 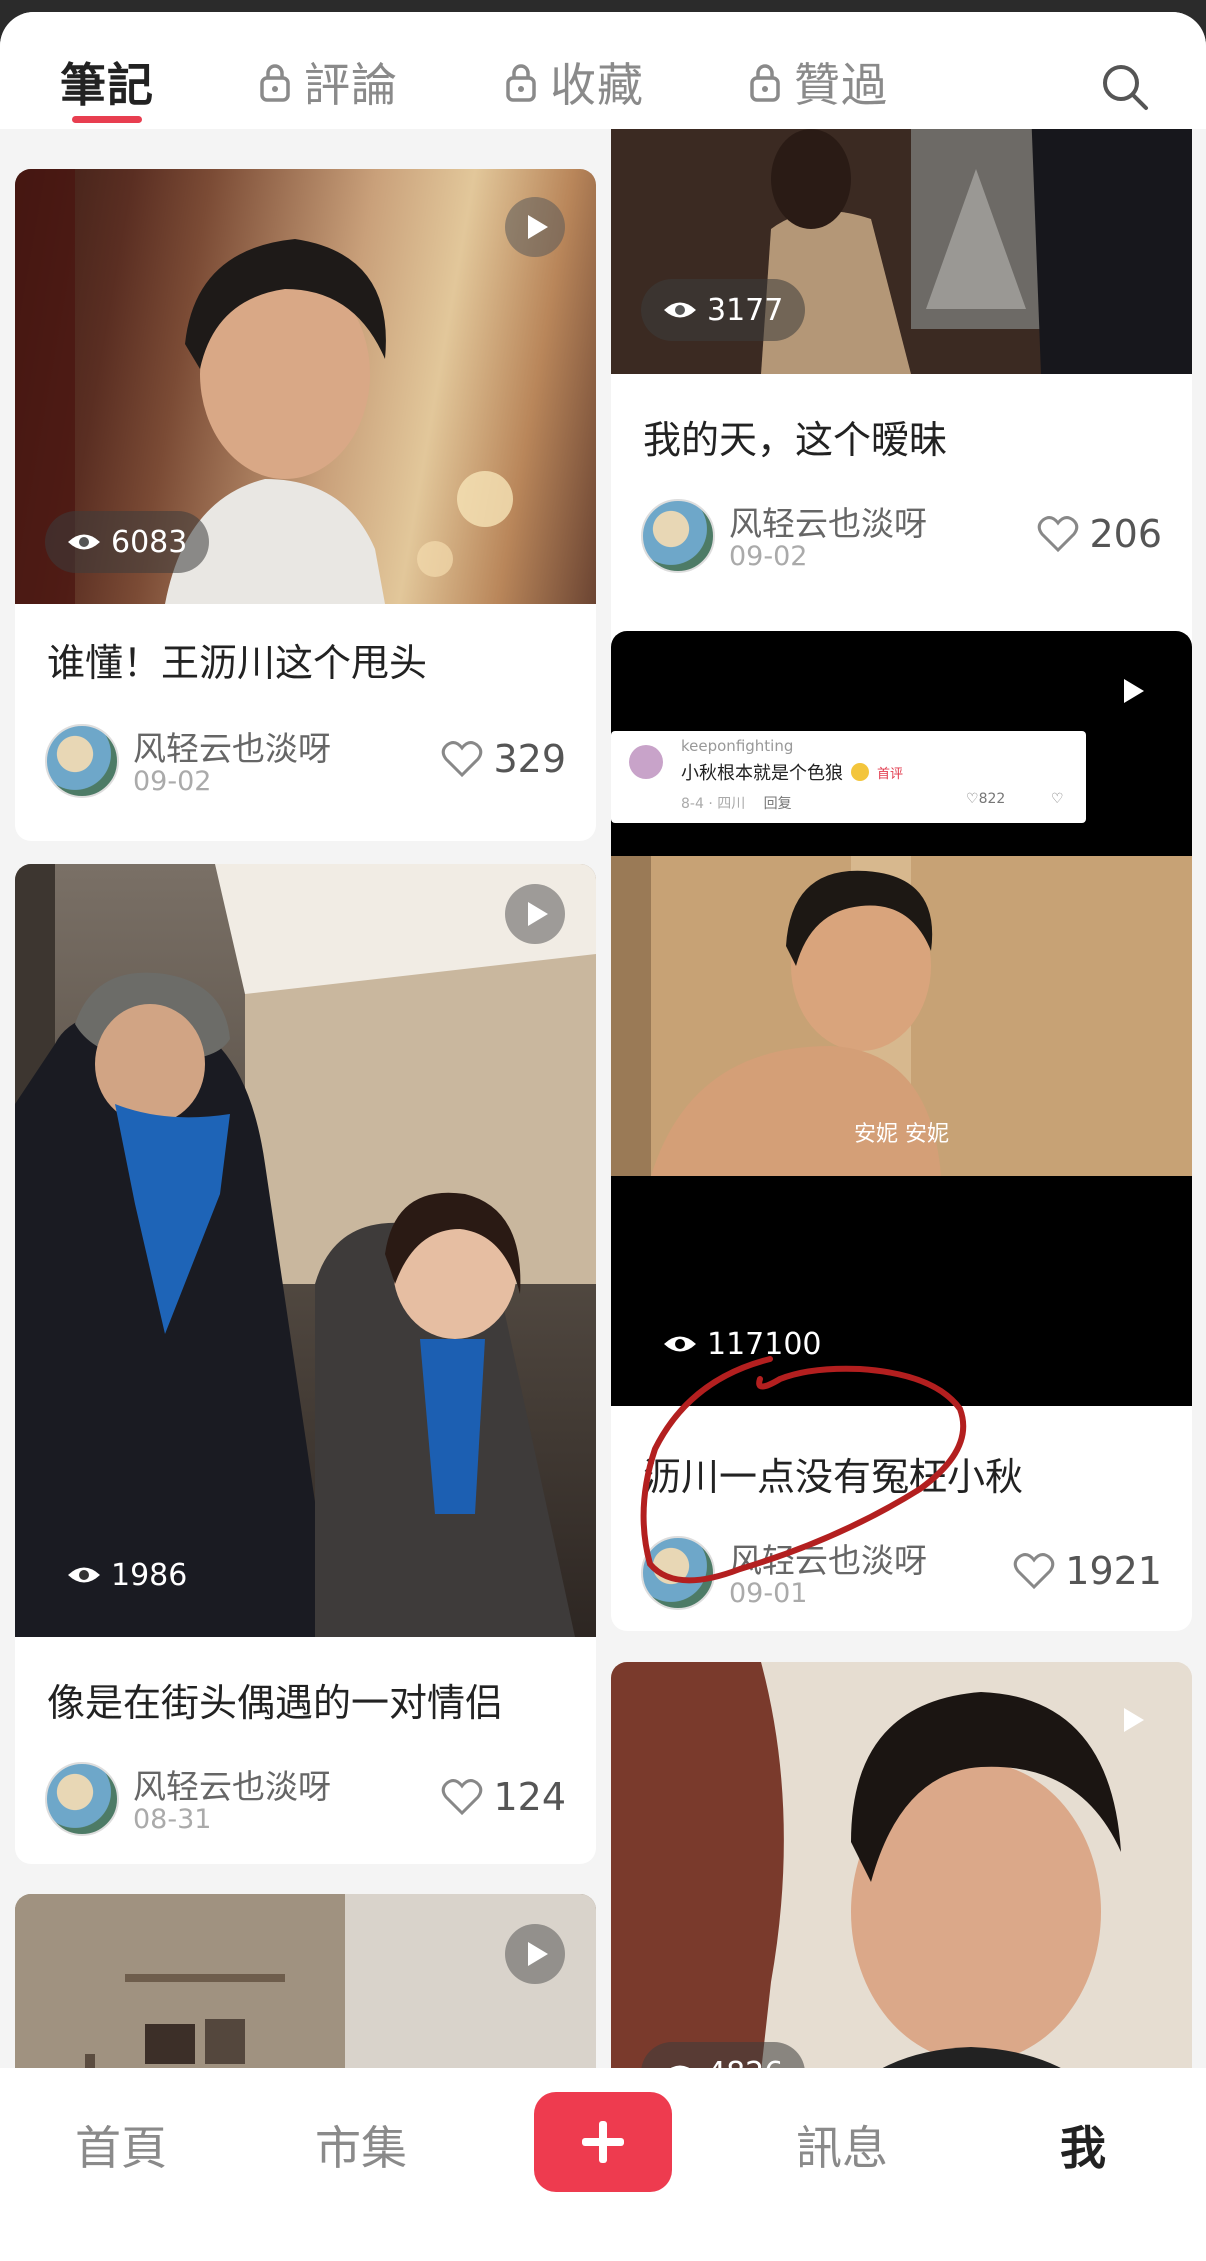 What do you see at coordinates (149, 542) in the screenshot?
I see `view-count: 6083` at bounding box center [149, 542].